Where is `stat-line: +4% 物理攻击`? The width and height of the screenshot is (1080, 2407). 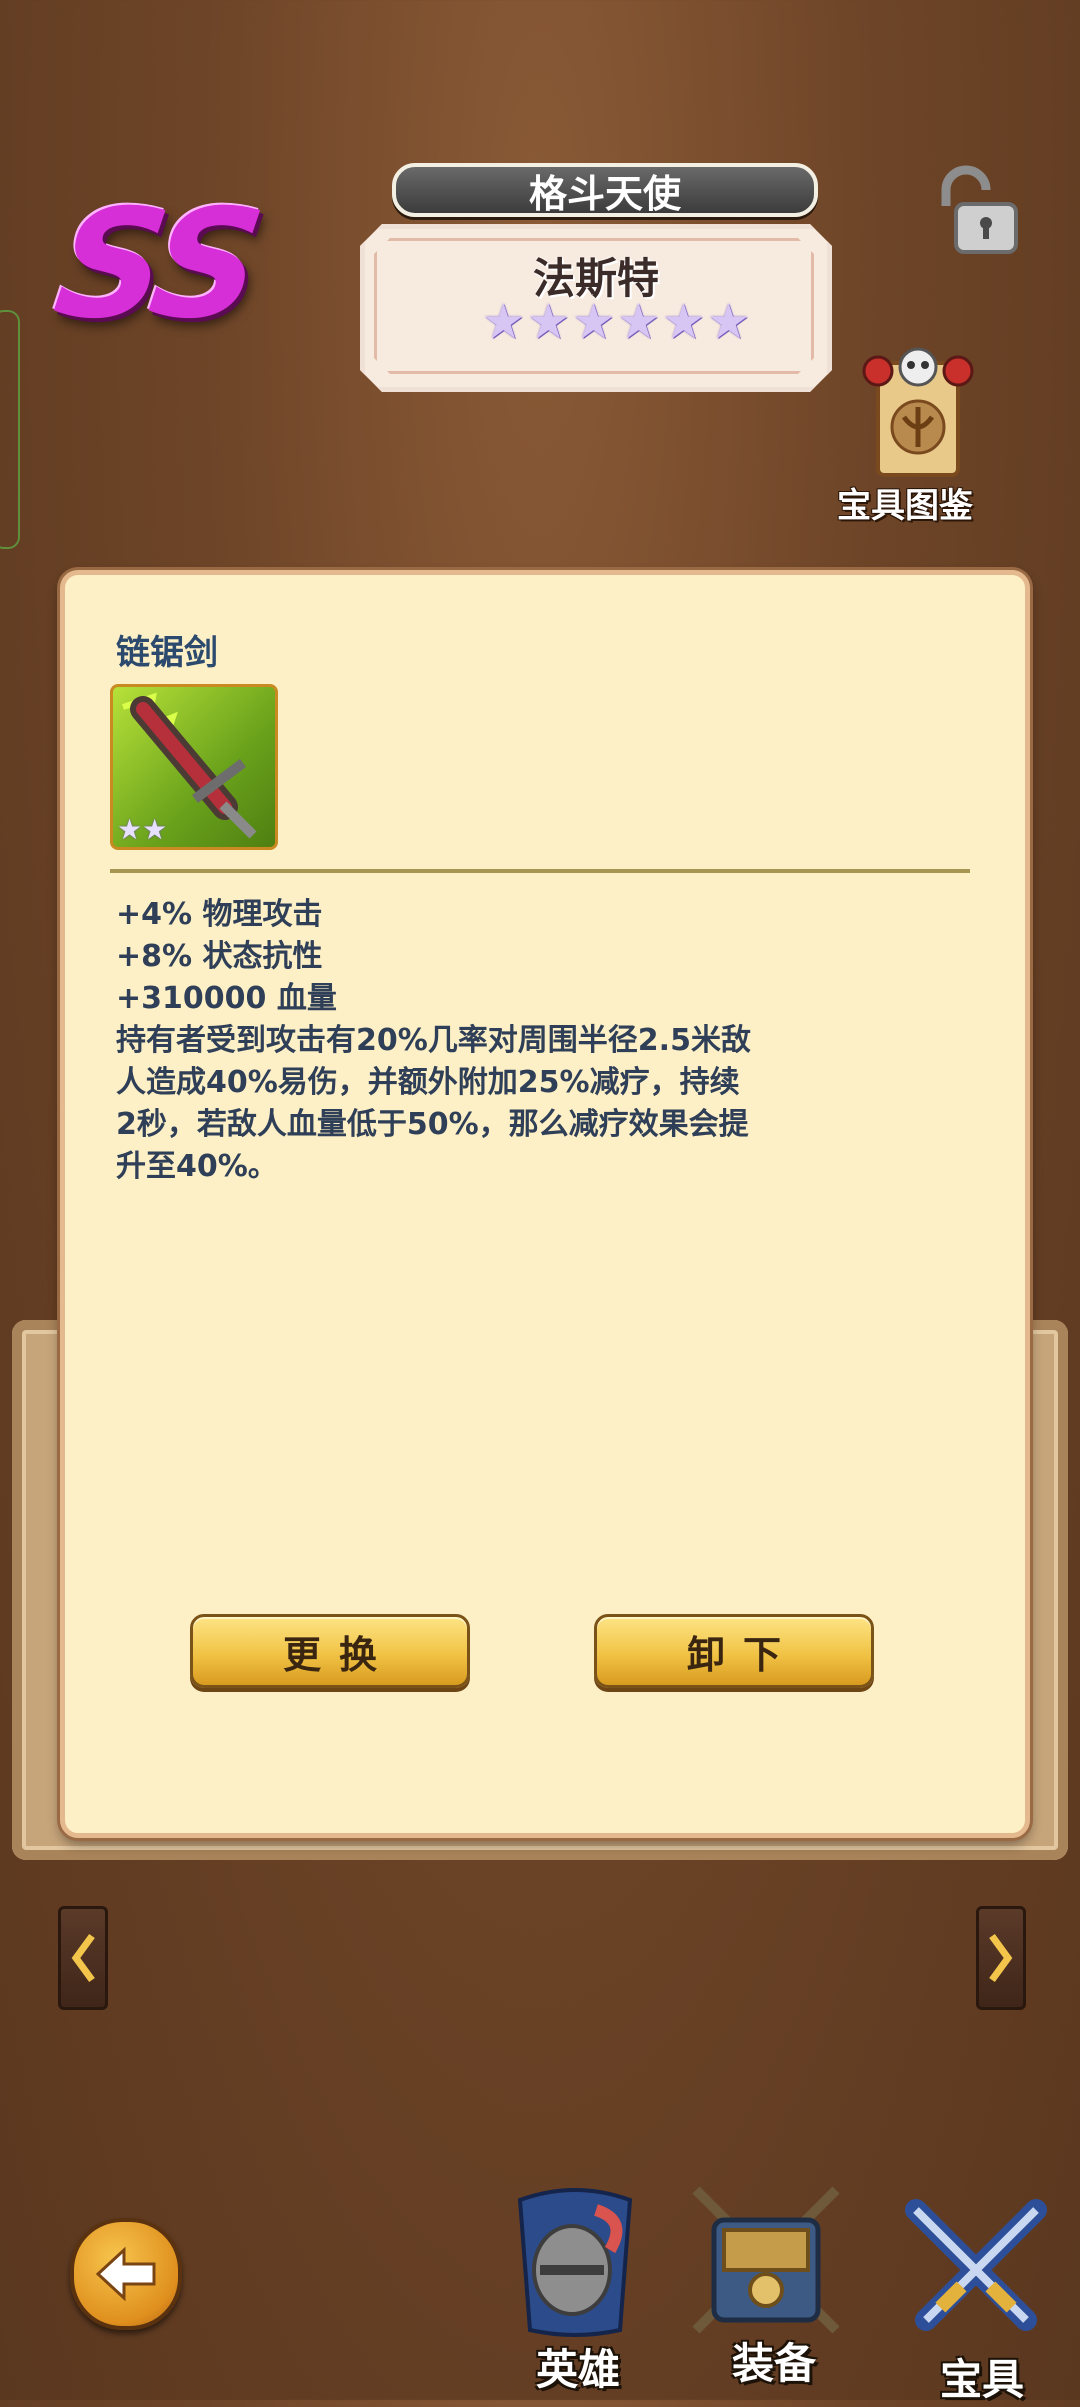 stat-line: +4% 物理攻击 is located at coordinates (219, 914).